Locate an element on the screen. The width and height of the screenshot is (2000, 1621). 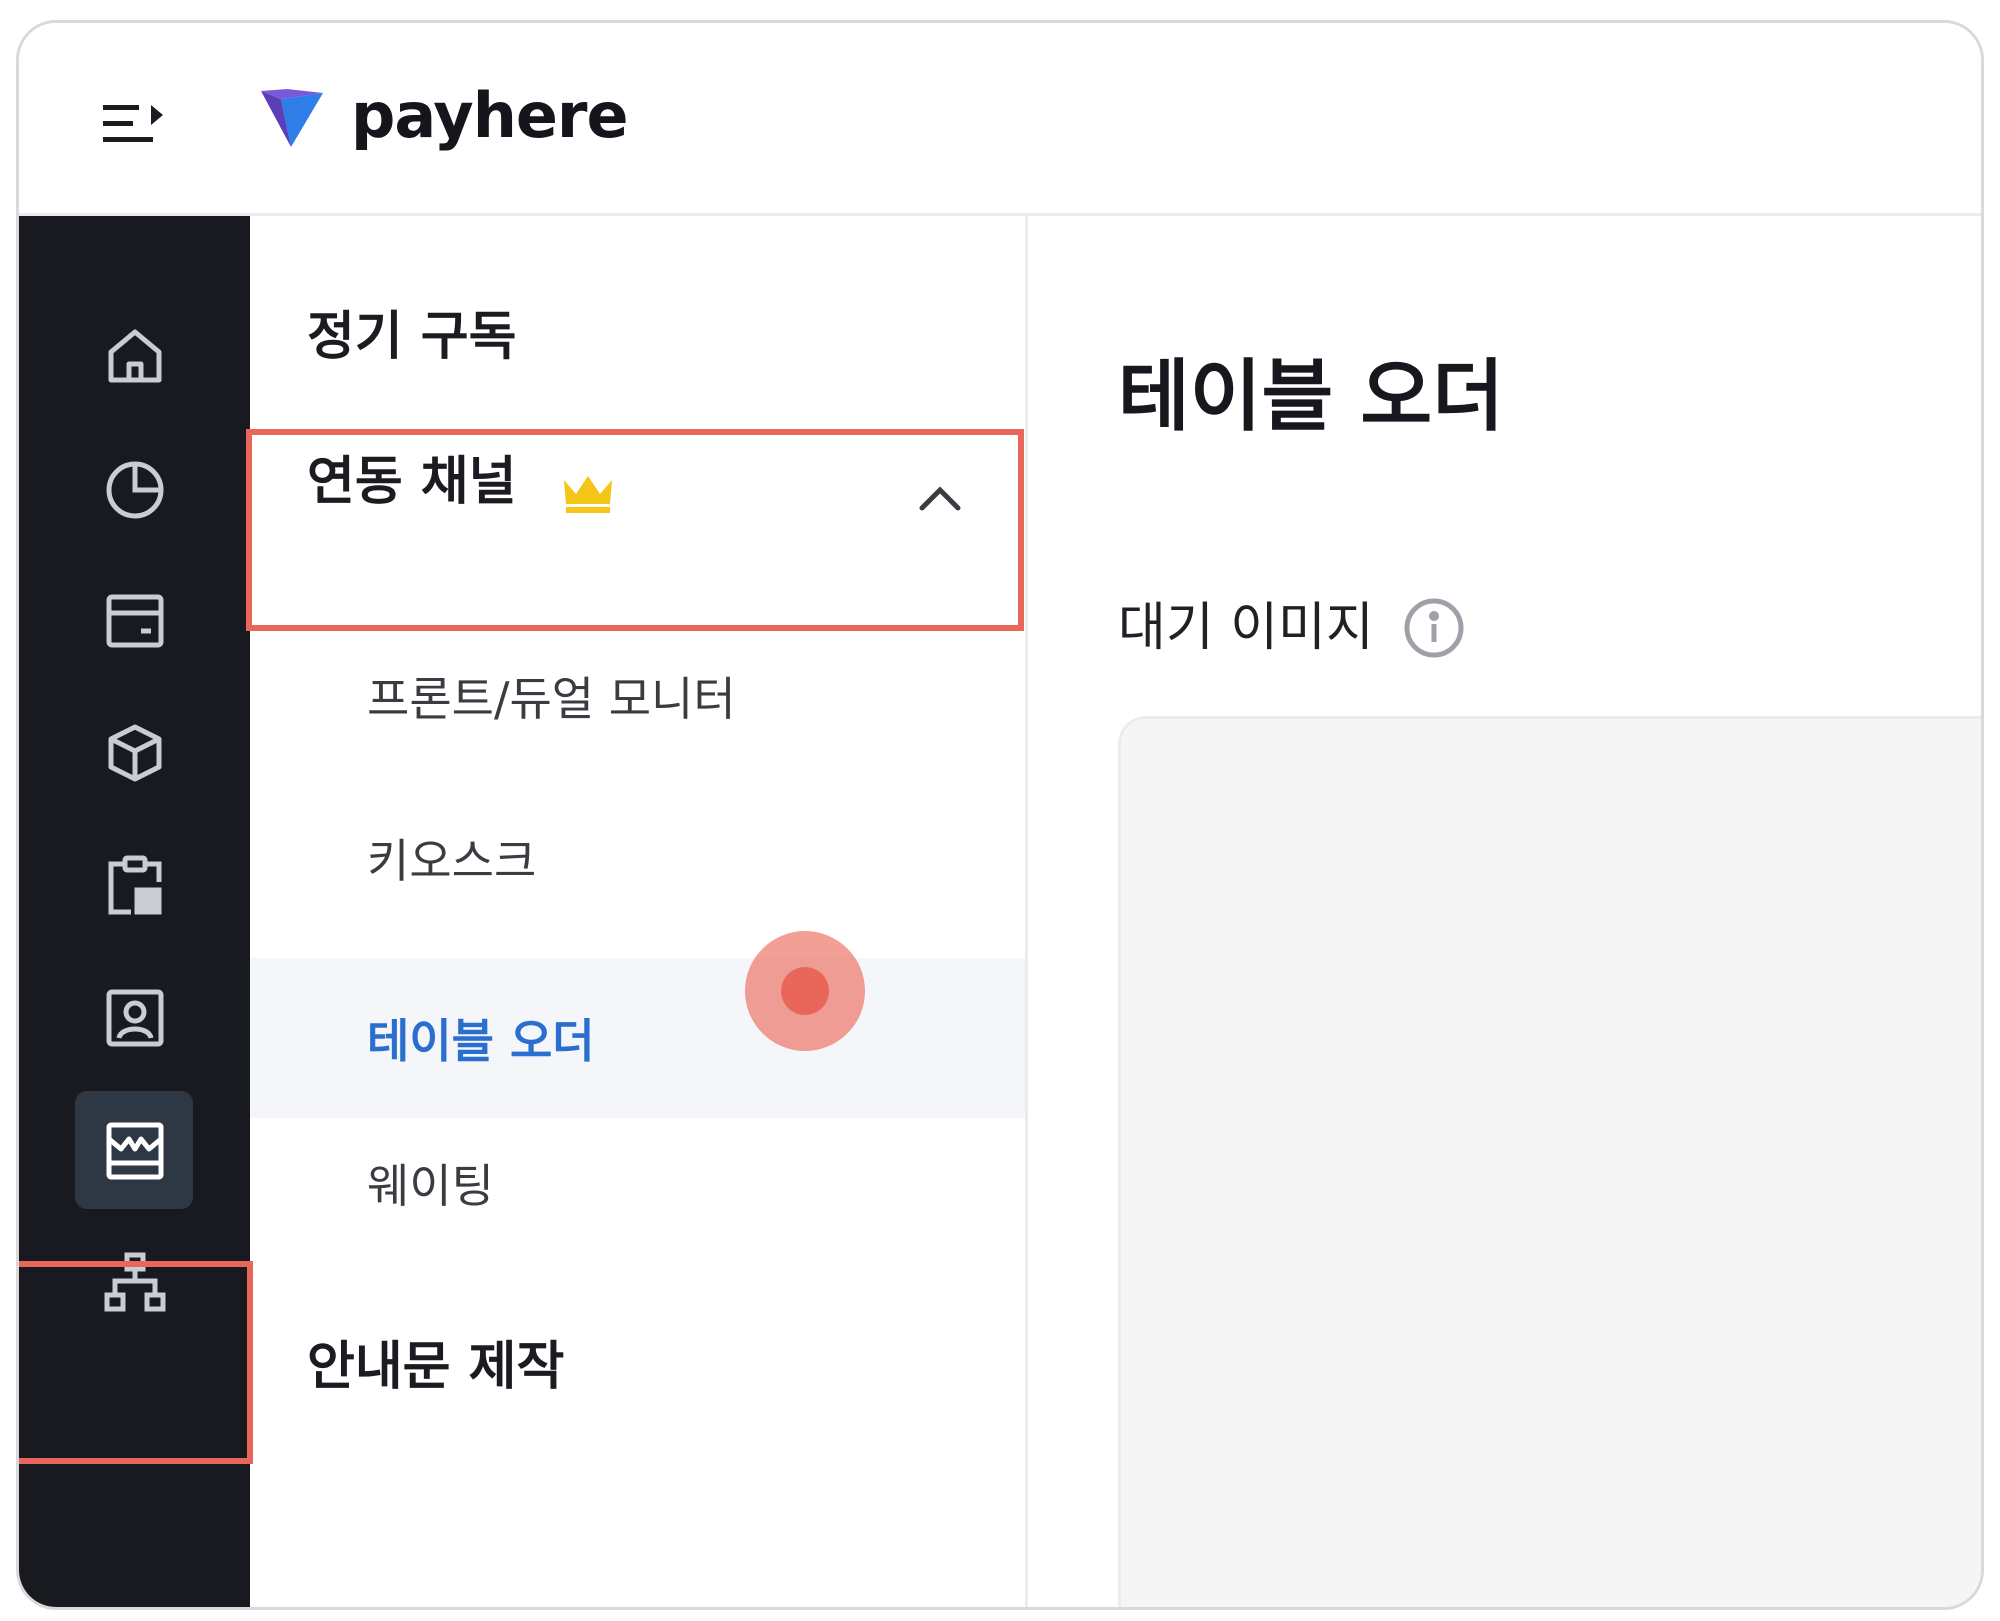
sitemap-icon is located at coordinates (135, 1282).